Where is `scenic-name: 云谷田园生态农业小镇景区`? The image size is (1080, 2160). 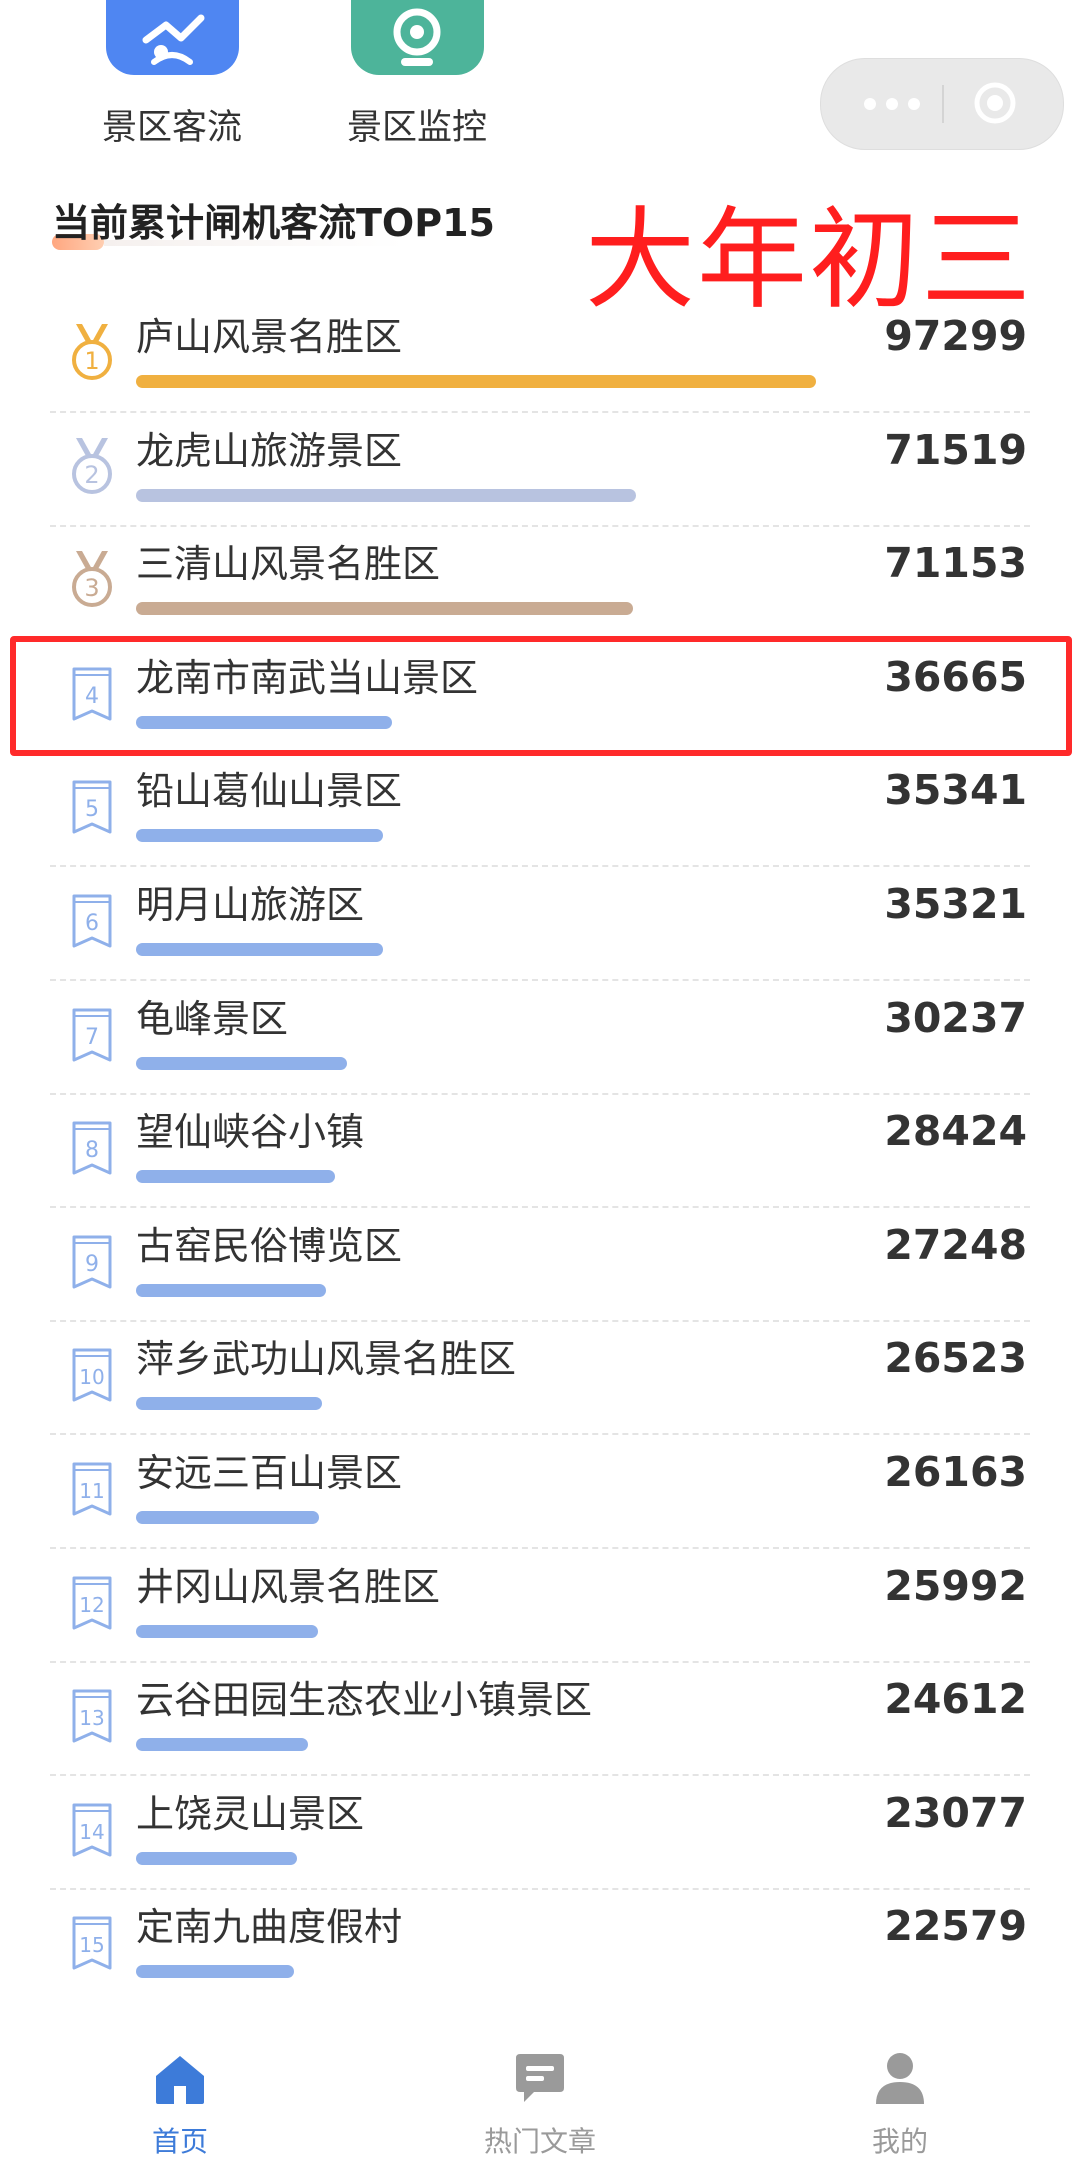
scenic-name: 云谷田园生态农业小镇景区 is located at coordinates (364, 1700).